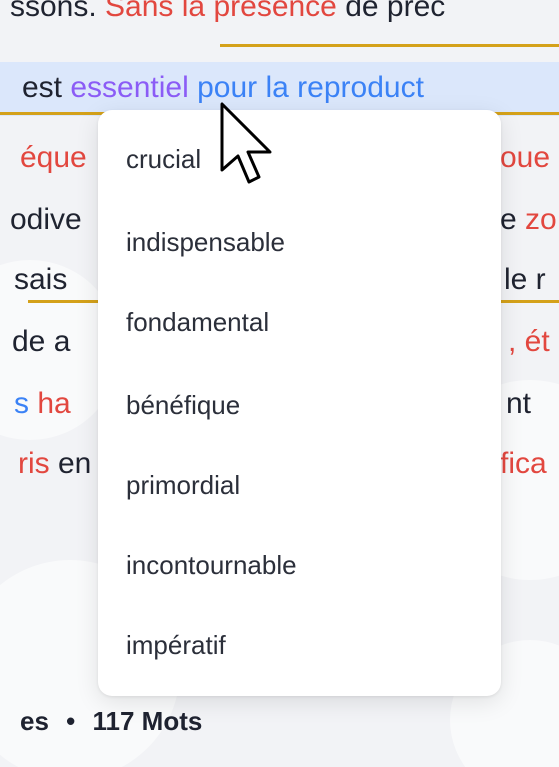 The width and height of the screenshot is (559, 767). Describe the element at coordinates (274, 11) in the screenshot. I see `flagged-word: présence` at that location.